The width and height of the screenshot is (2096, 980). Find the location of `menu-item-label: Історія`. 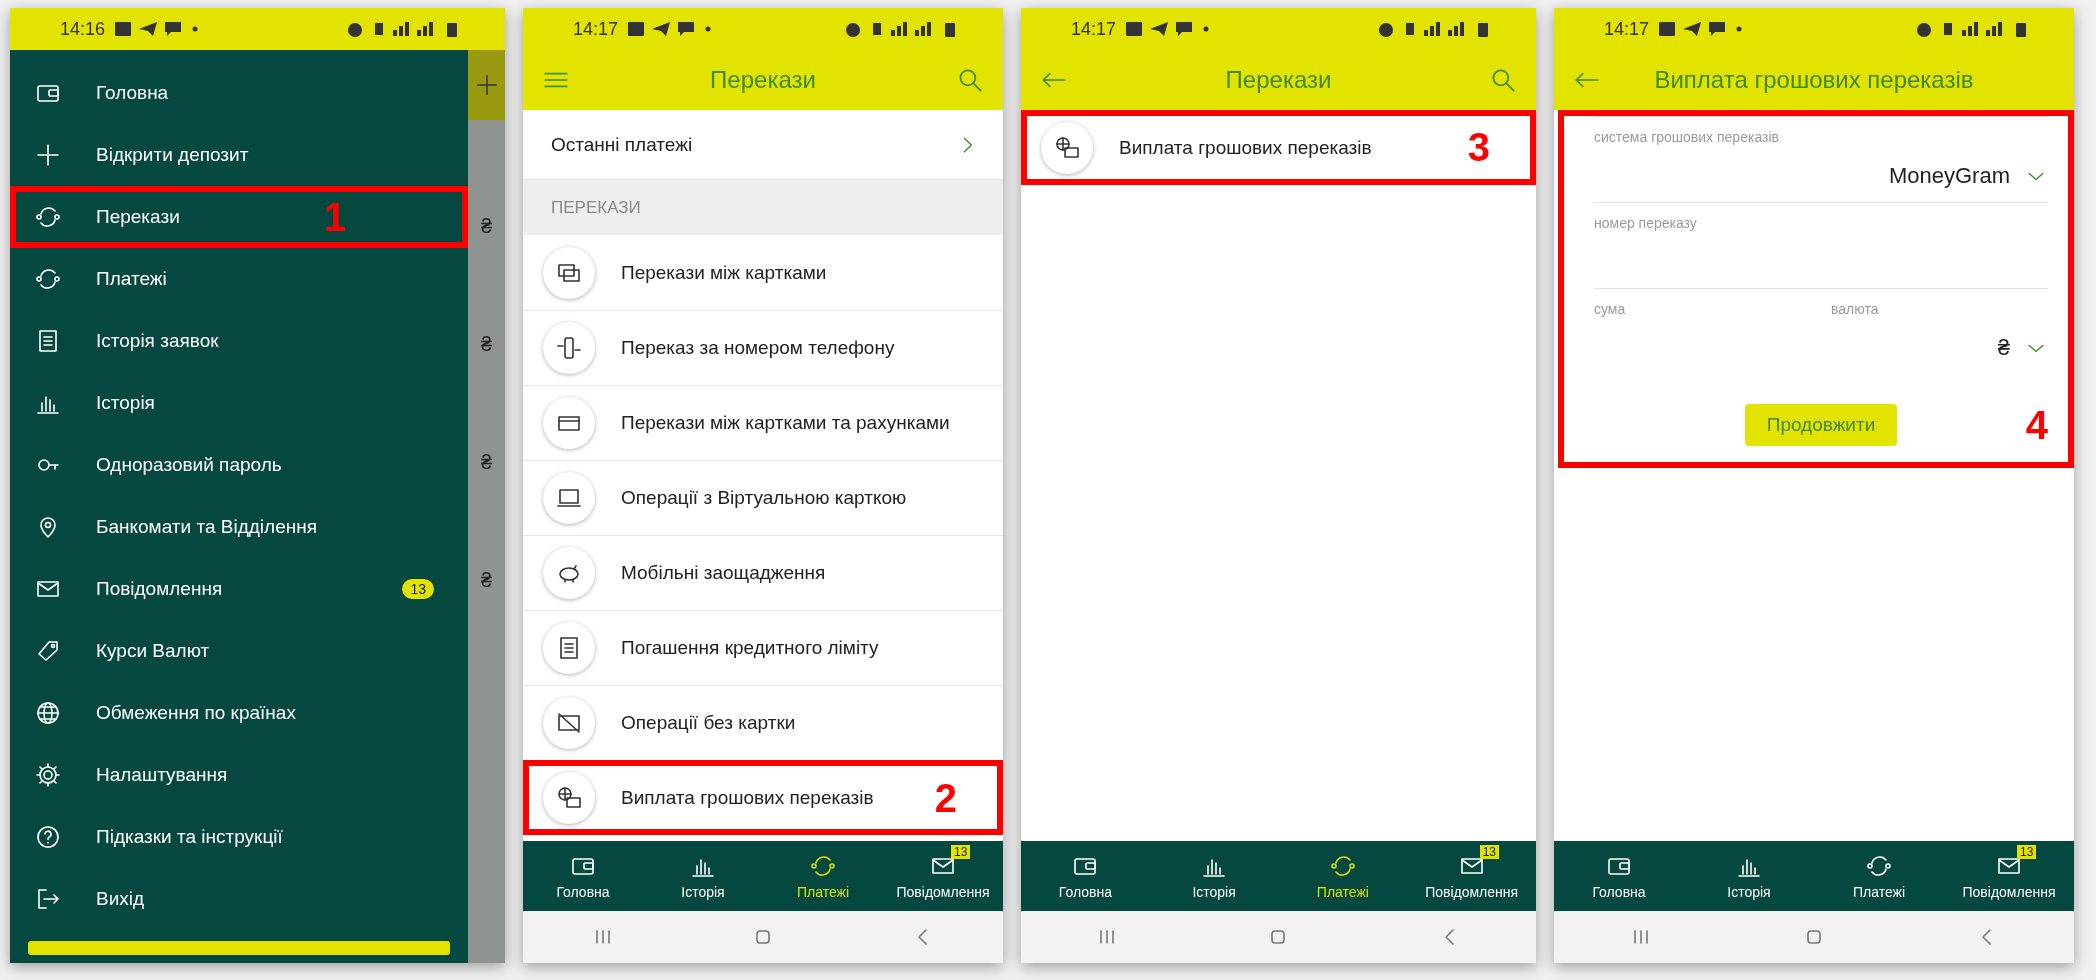

menu-item-label: Історія is located at coordinates (125, 403).